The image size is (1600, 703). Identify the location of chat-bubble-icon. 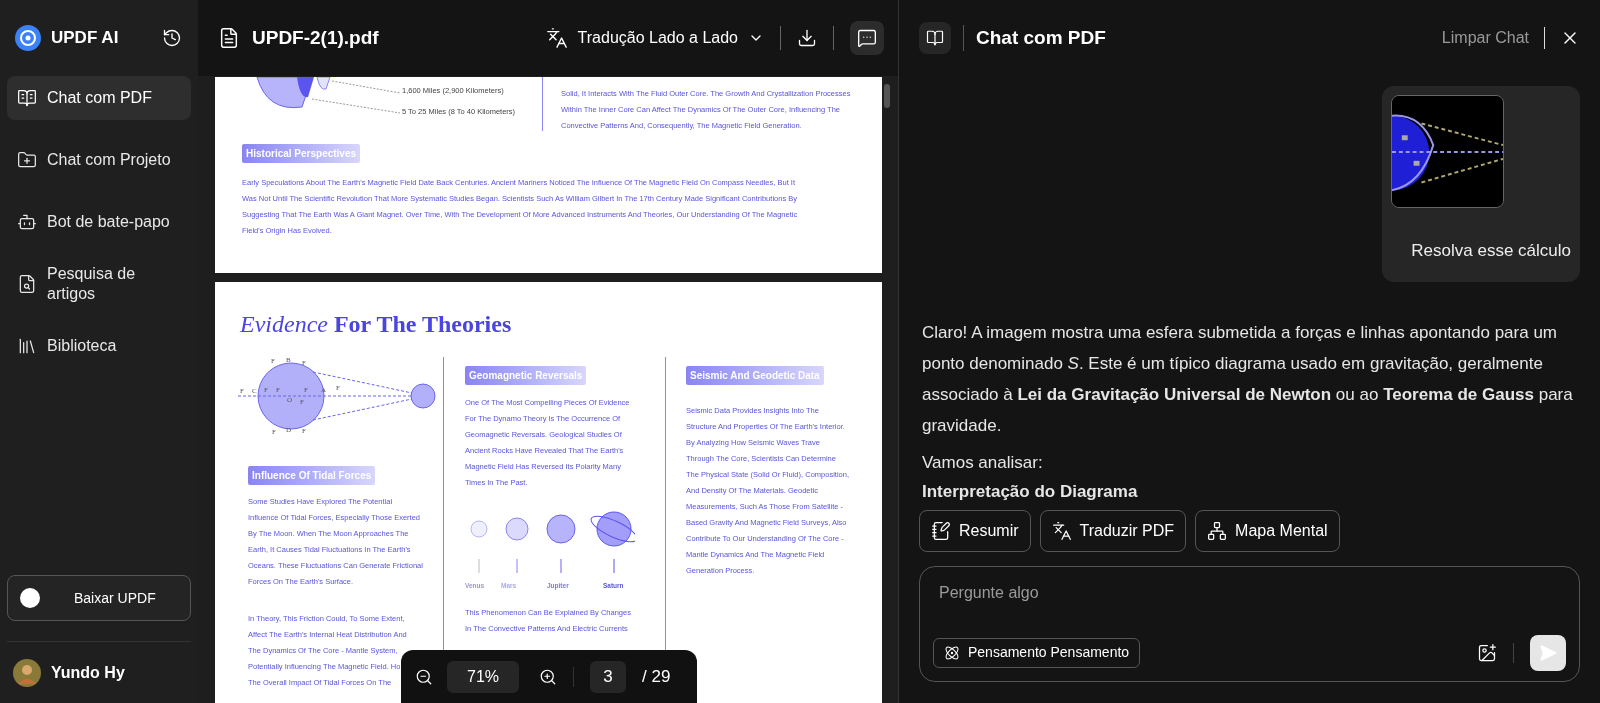
(867, 38).